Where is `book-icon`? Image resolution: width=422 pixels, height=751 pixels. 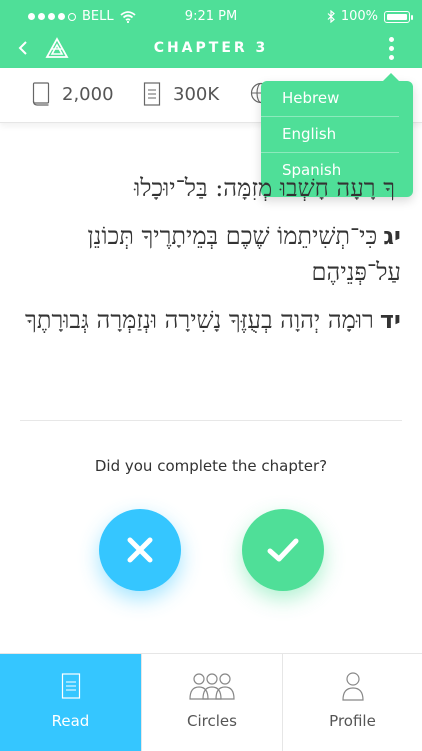 book-icon is located at coordinates (41, 94).